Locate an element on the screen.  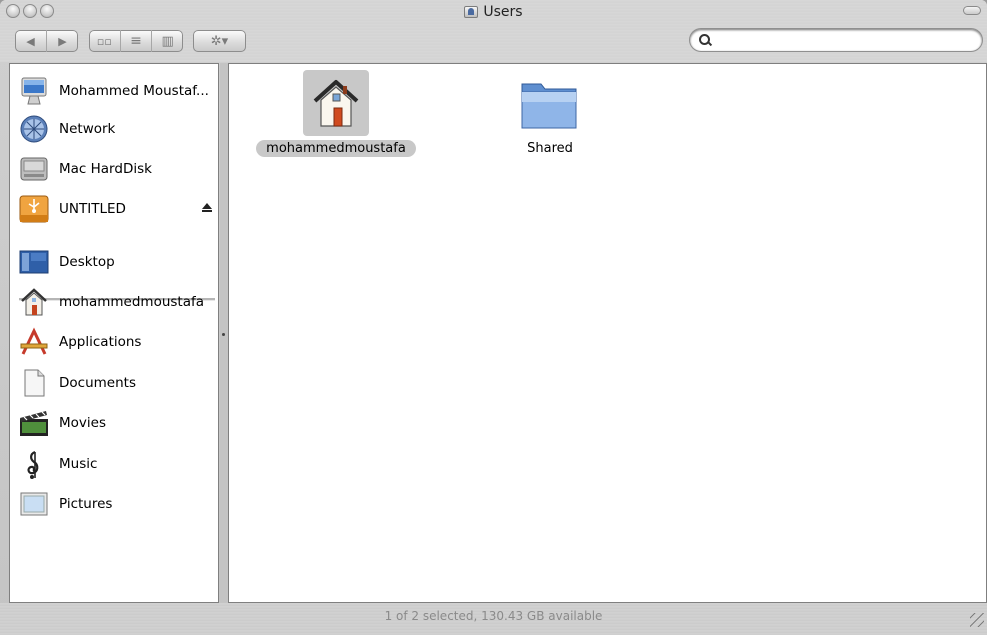
sidebar-item-label: Network is located at coordinates (87, 129).